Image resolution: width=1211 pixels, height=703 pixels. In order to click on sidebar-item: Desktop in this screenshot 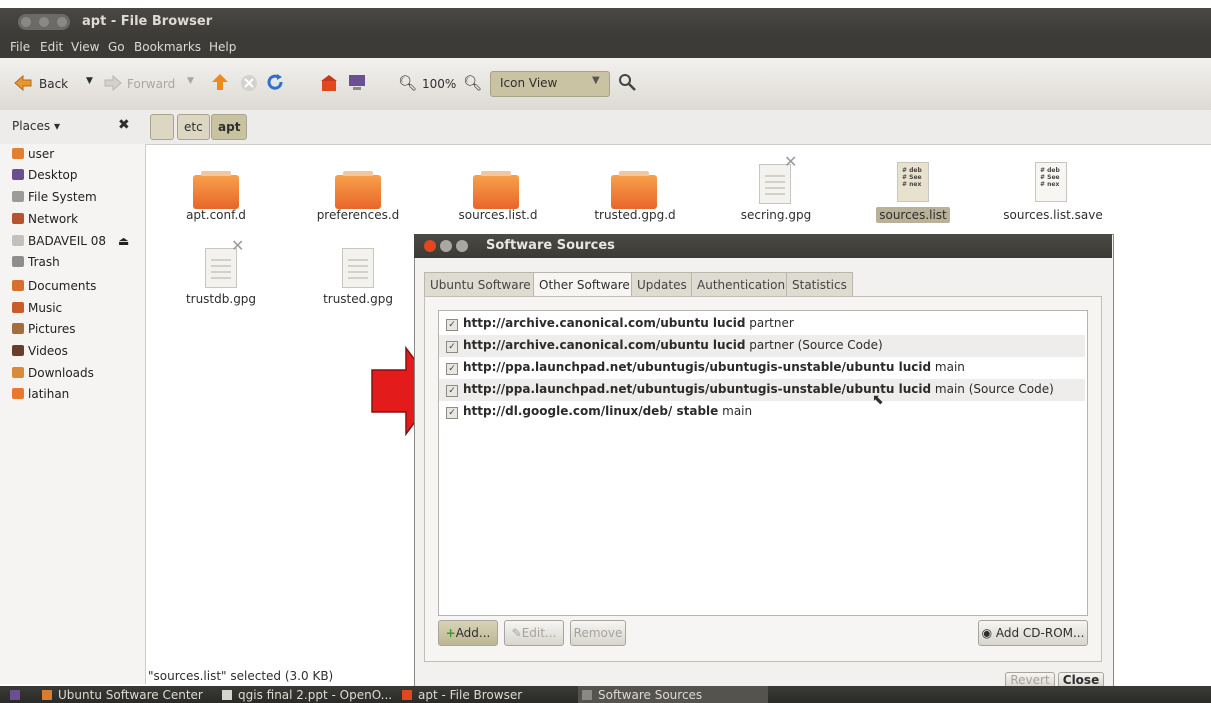, I will do `click(45, 175)`.